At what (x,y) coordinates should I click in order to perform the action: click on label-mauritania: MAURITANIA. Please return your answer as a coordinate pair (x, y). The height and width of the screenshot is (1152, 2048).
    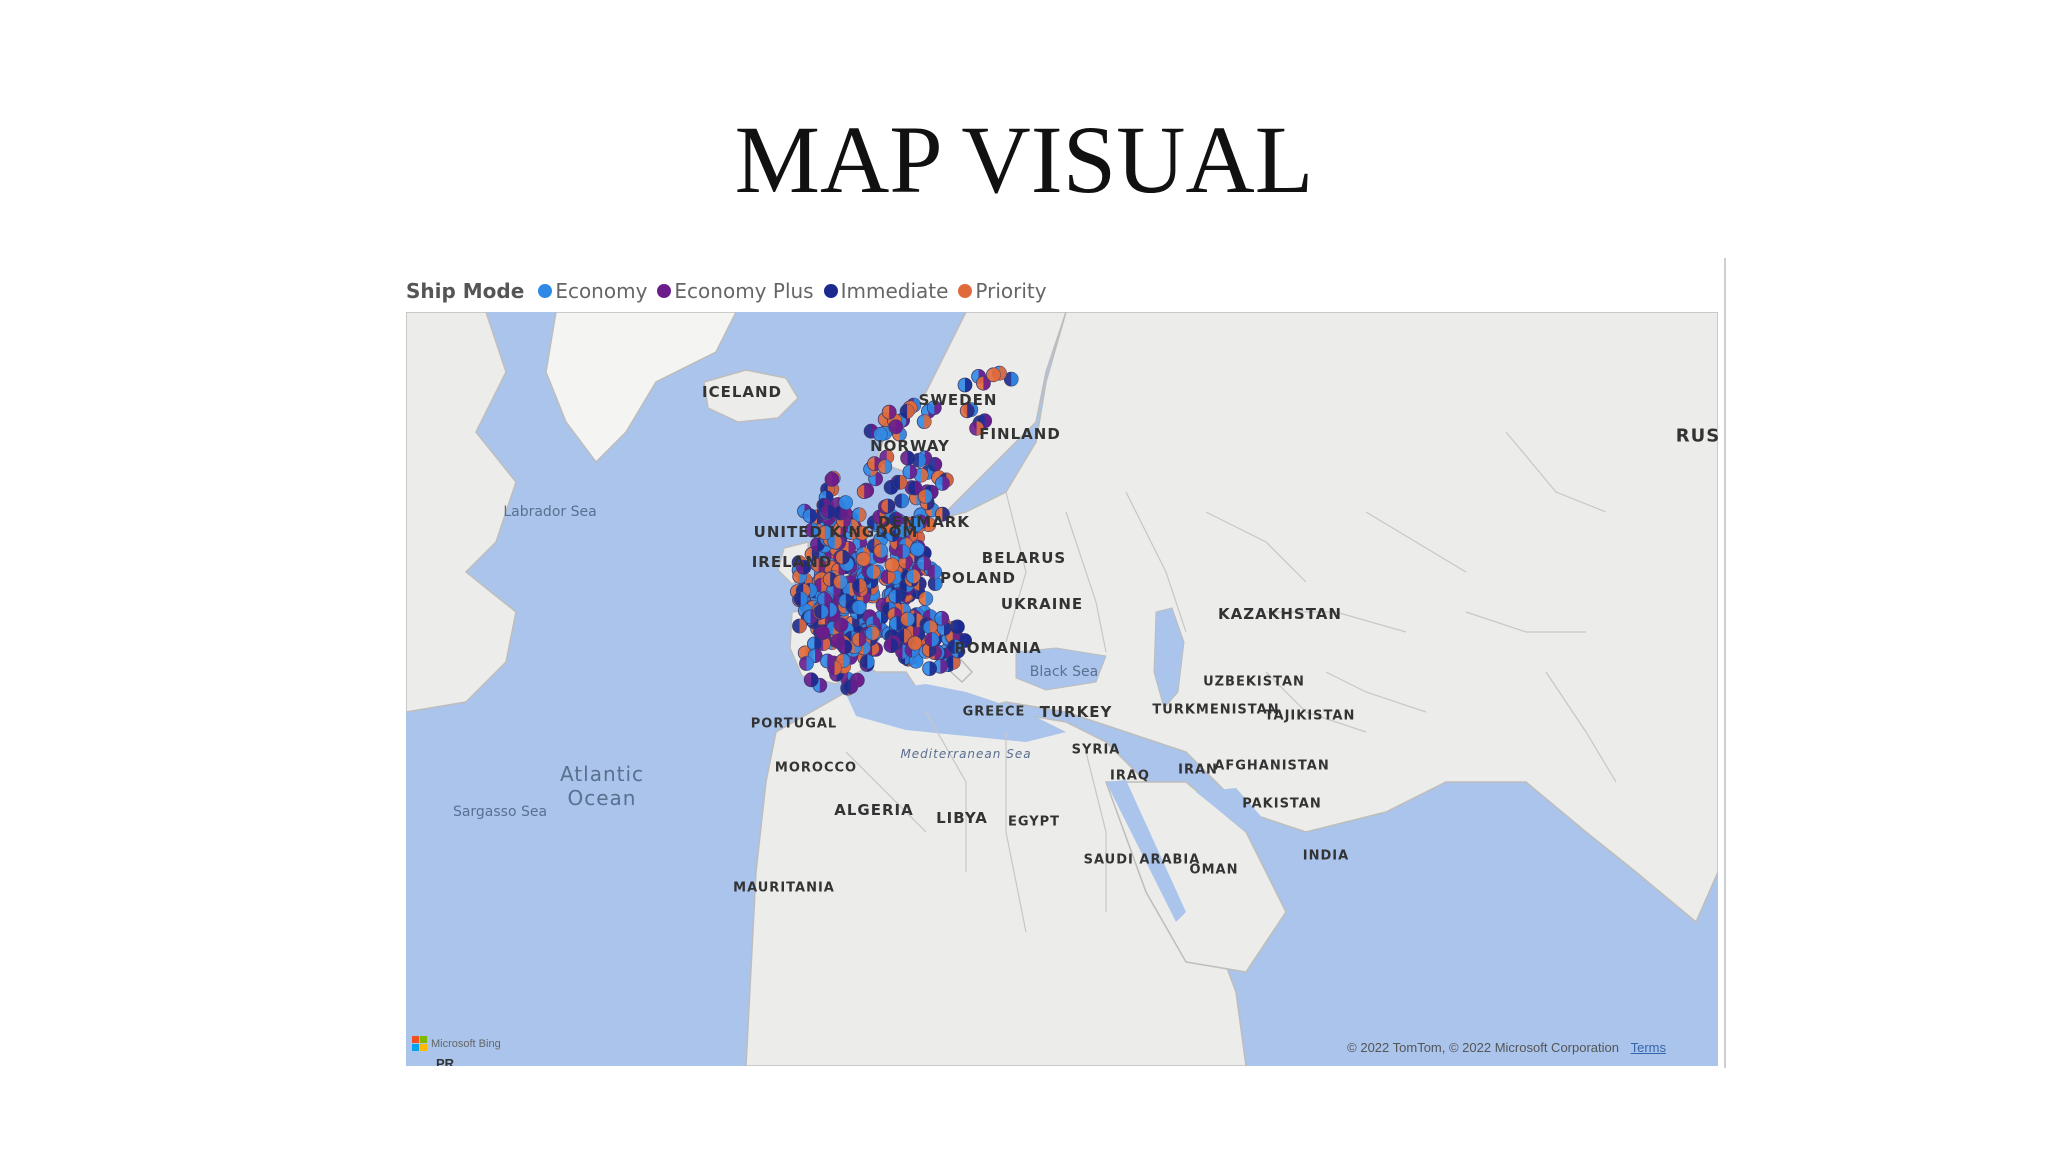
    Looking at the image, I should click on (784, 888).